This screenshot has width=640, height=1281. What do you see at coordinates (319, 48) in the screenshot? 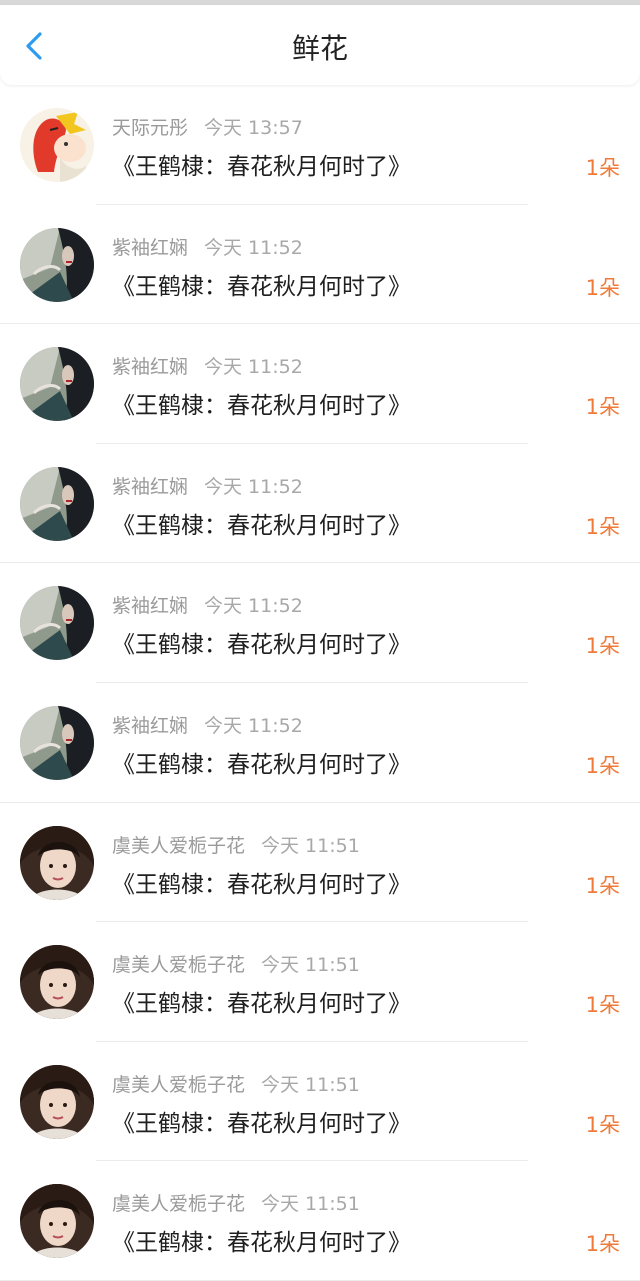
I see `page-title: 鲜花` at bounding box center [319, 48].